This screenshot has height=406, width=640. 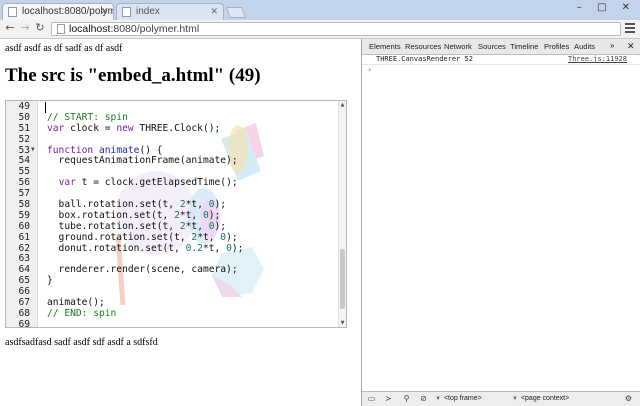 What do you see at coordinates (342, 105) in the screenshot?
I see `scroll-up-icon: ▲` at bounding box center [342, 105].